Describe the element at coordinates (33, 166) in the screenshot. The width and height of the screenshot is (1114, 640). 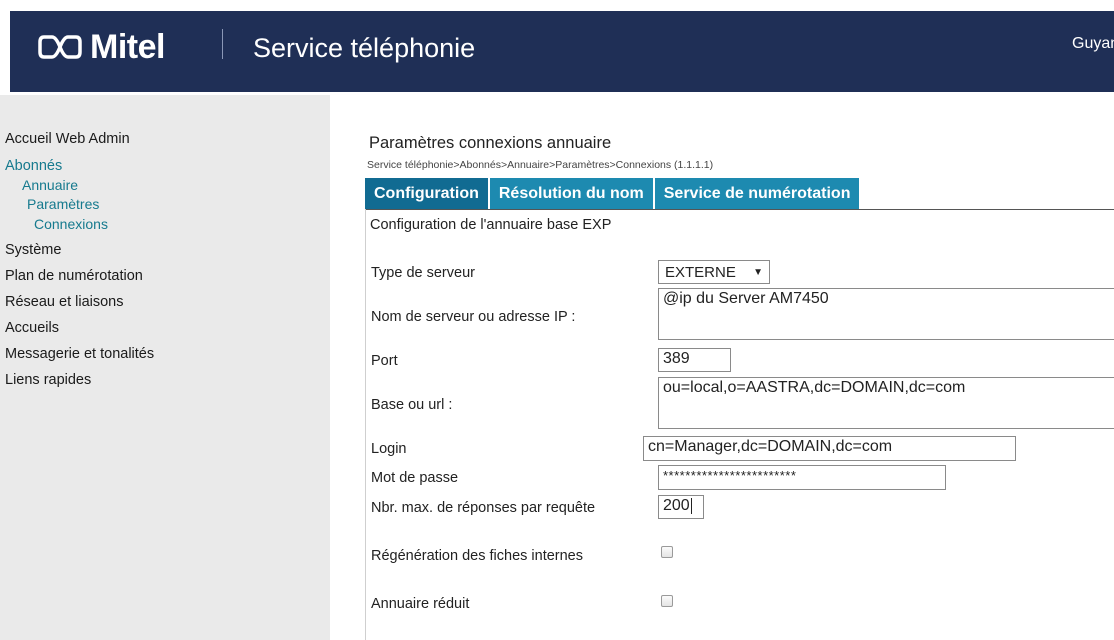
I see `sidebar-item-abonnes: Abonnés` at that location.